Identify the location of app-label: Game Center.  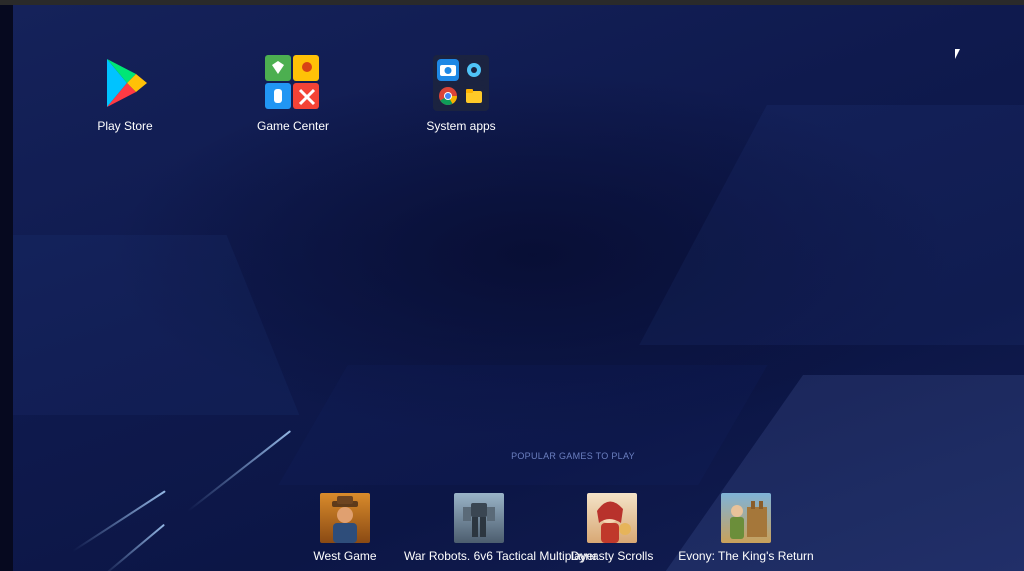
(293, 126).